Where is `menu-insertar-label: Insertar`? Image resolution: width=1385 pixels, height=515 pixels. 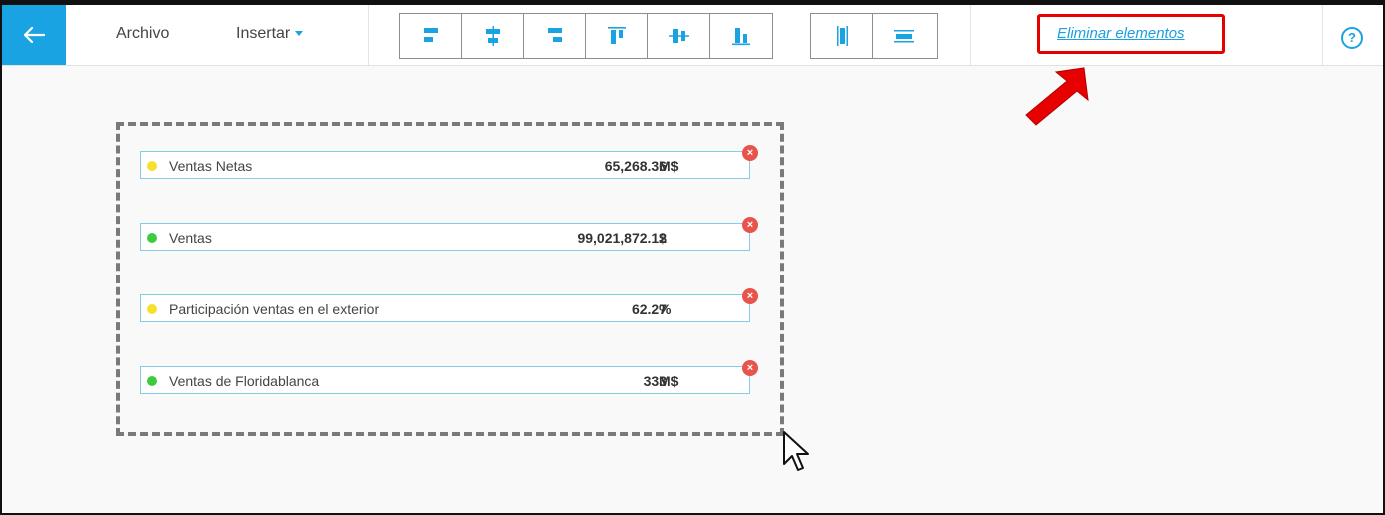
menu-insertar-label: Insertar is located at coordinates (263, 33).